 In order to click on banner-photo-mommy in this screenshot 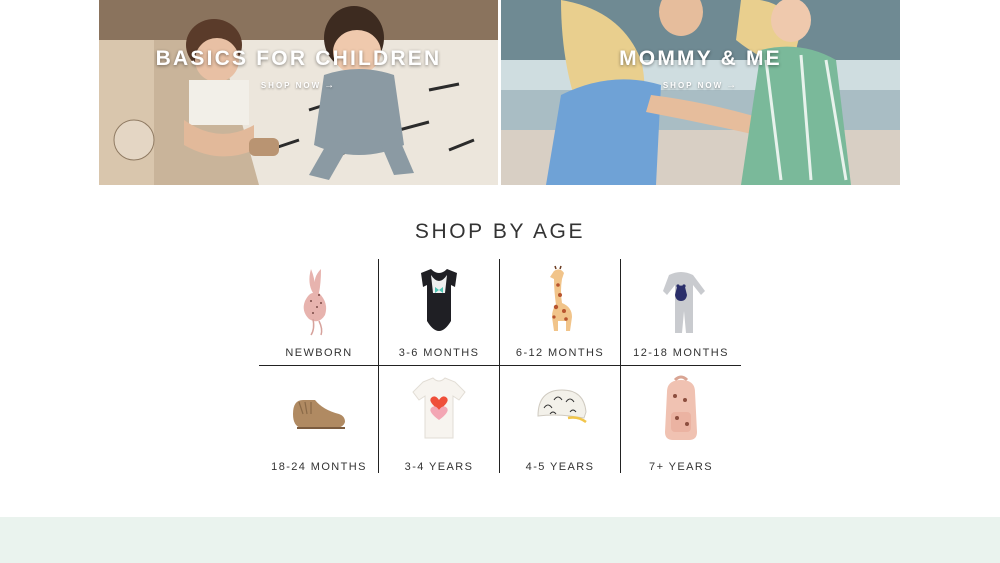, I will do `click(700, 92)`.